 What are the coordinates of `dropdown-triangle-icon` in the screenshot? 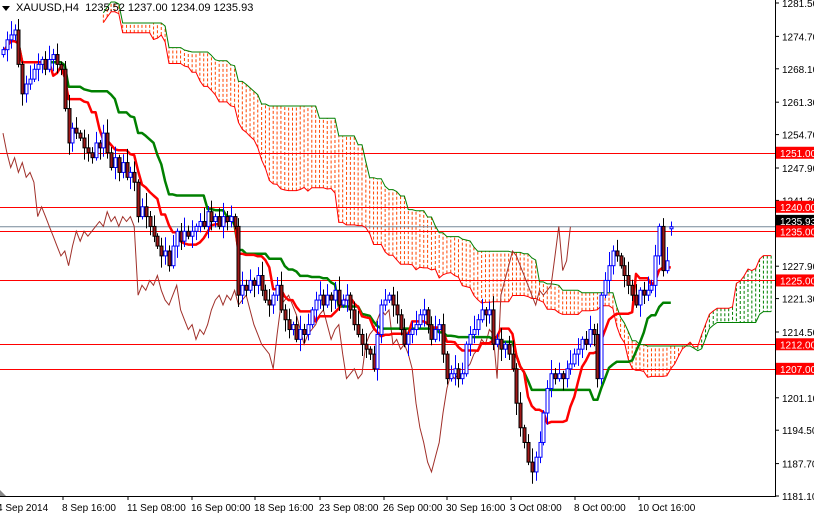 It's located at (6, 8).